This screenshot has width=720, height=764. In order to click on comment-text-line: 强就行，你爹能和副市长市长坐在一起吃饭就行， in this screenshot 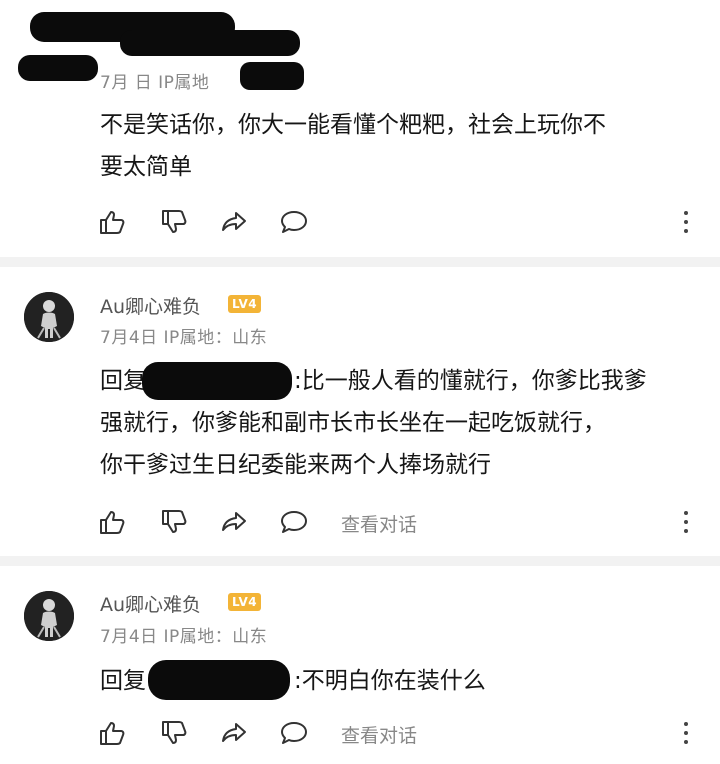, I will do `click(353, 423)`.